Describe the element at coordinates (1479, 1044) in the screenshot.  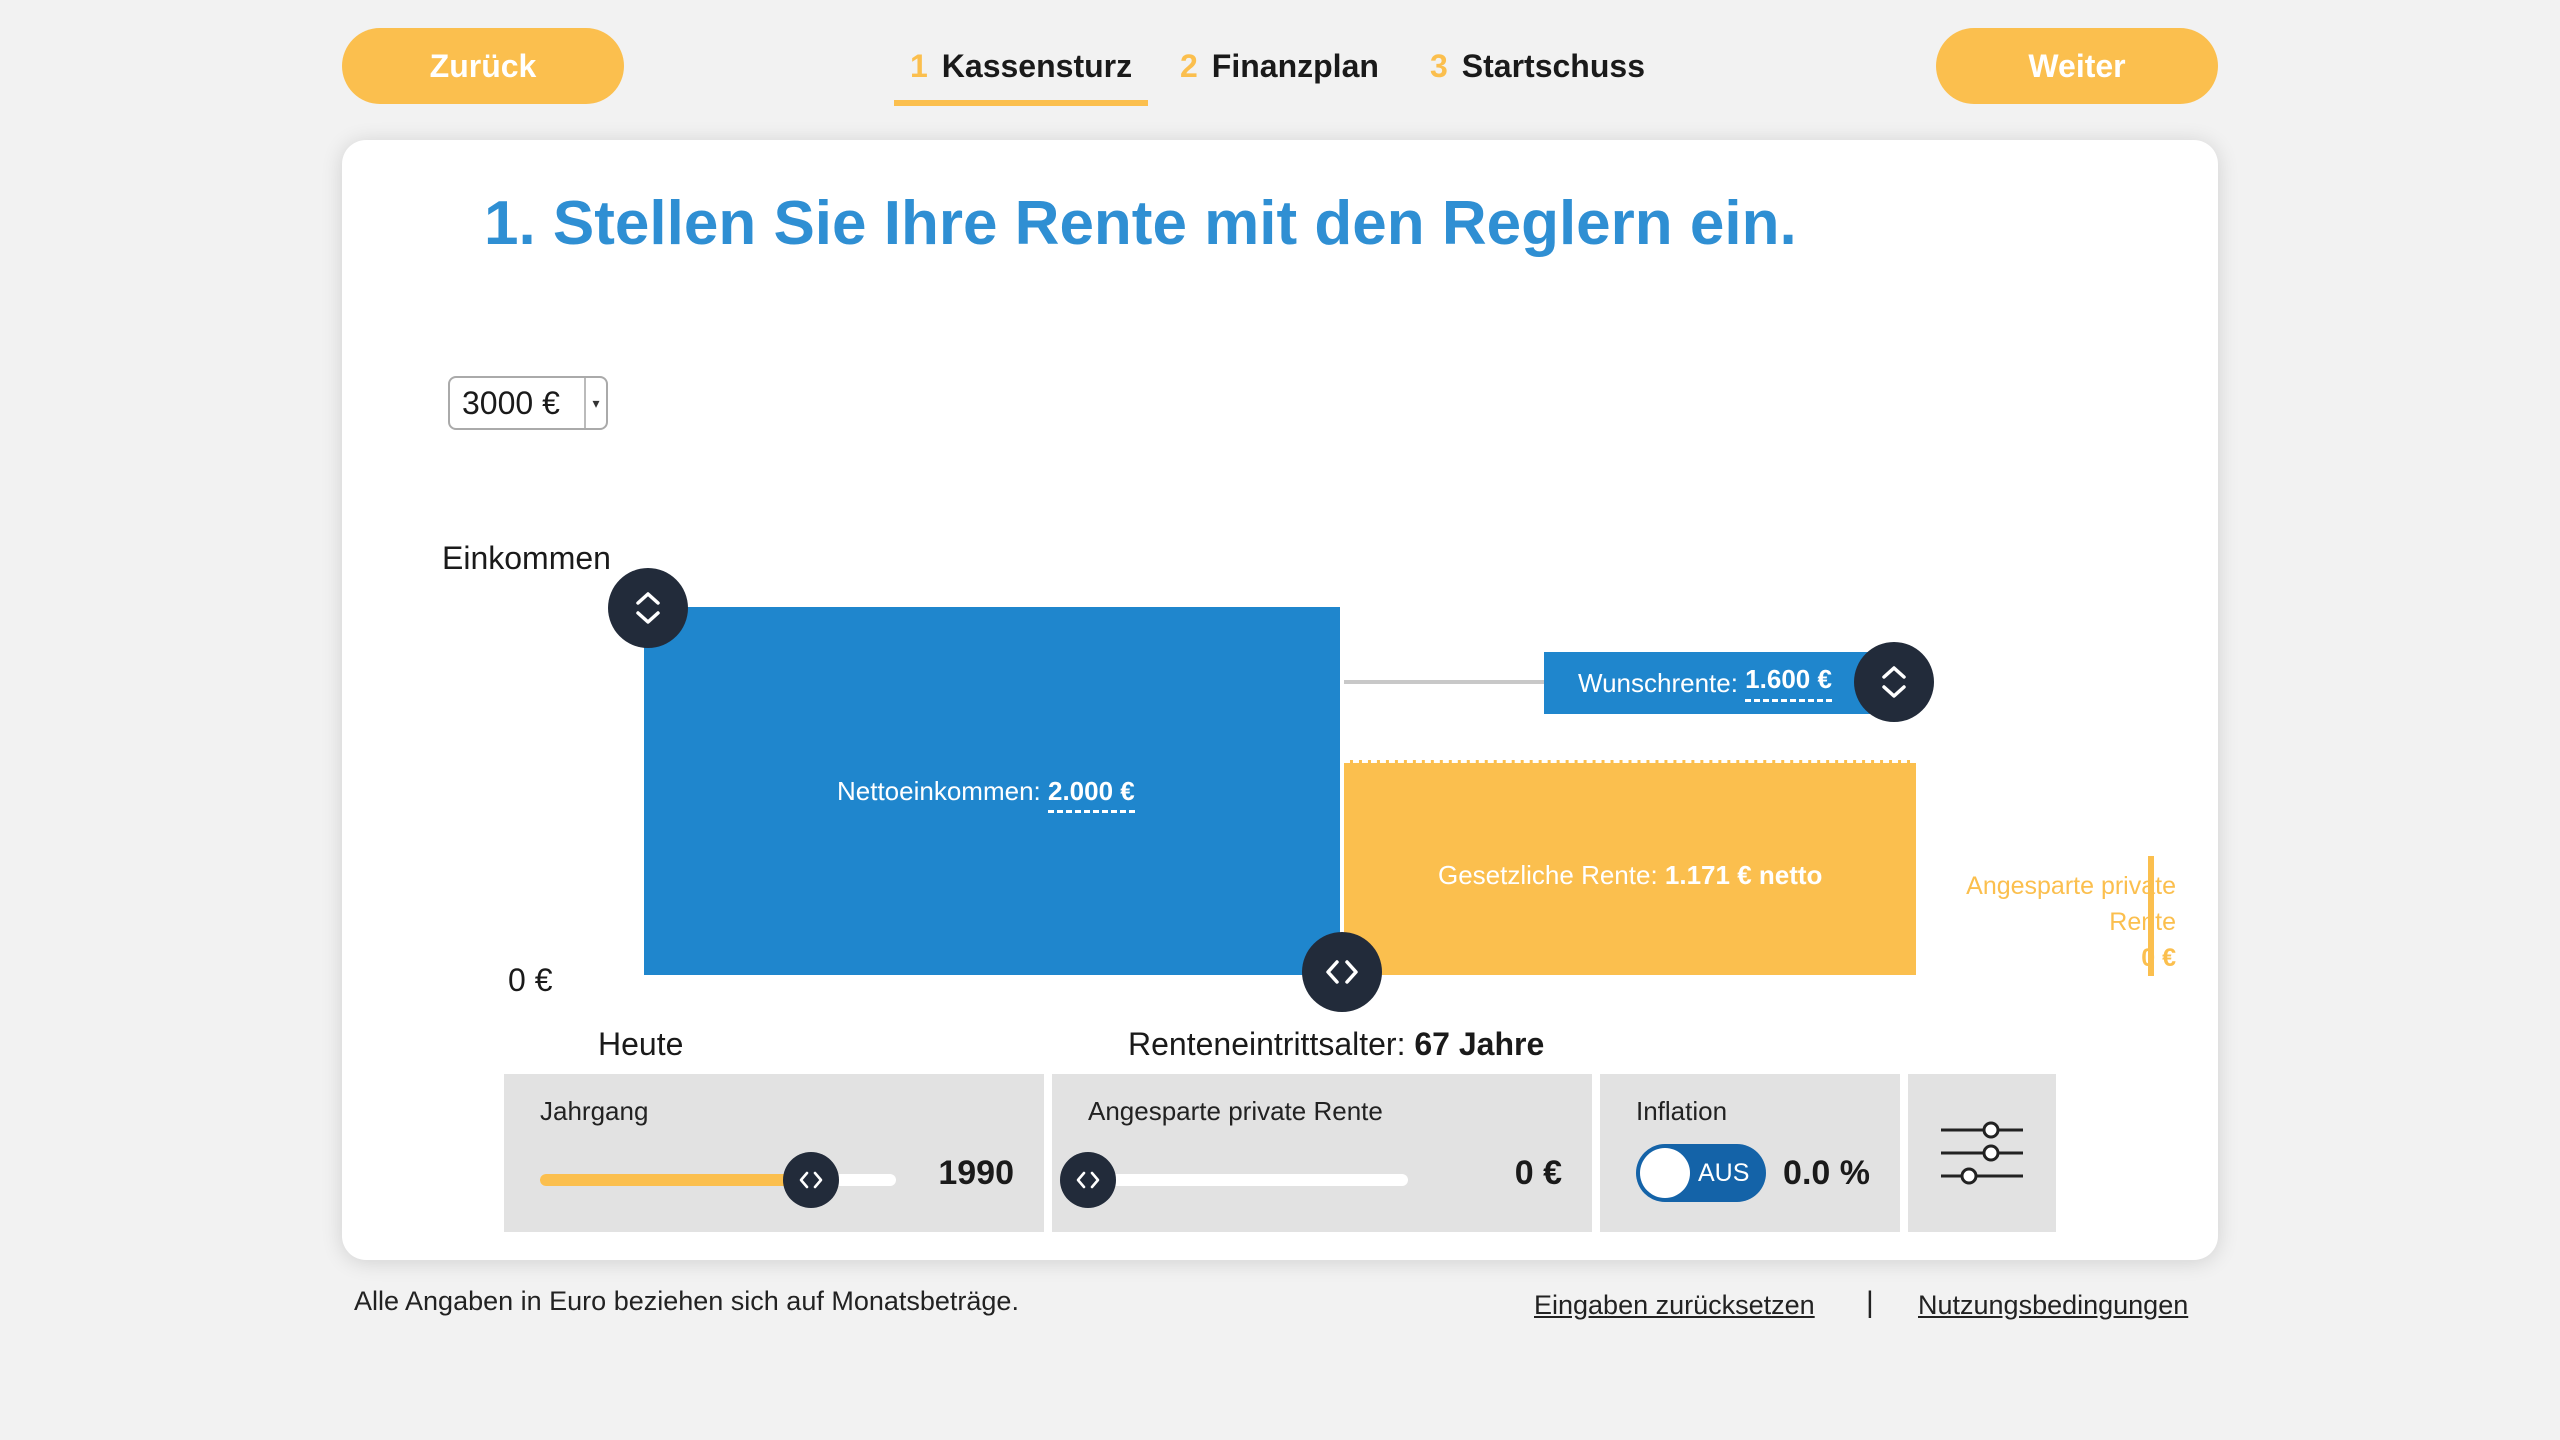
I see `retirement-age-value: 67 Jahre` at that location.